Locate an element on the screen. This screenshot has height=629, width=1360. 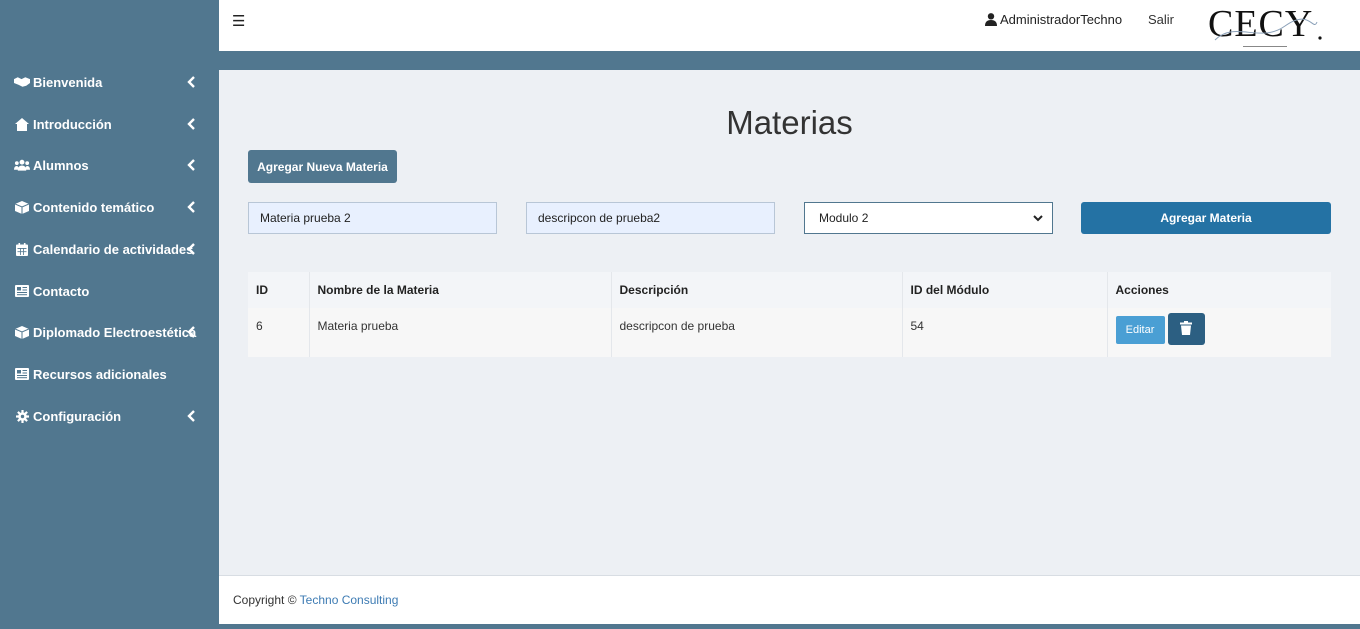
gear-icon is located at coordinates (22, 416).